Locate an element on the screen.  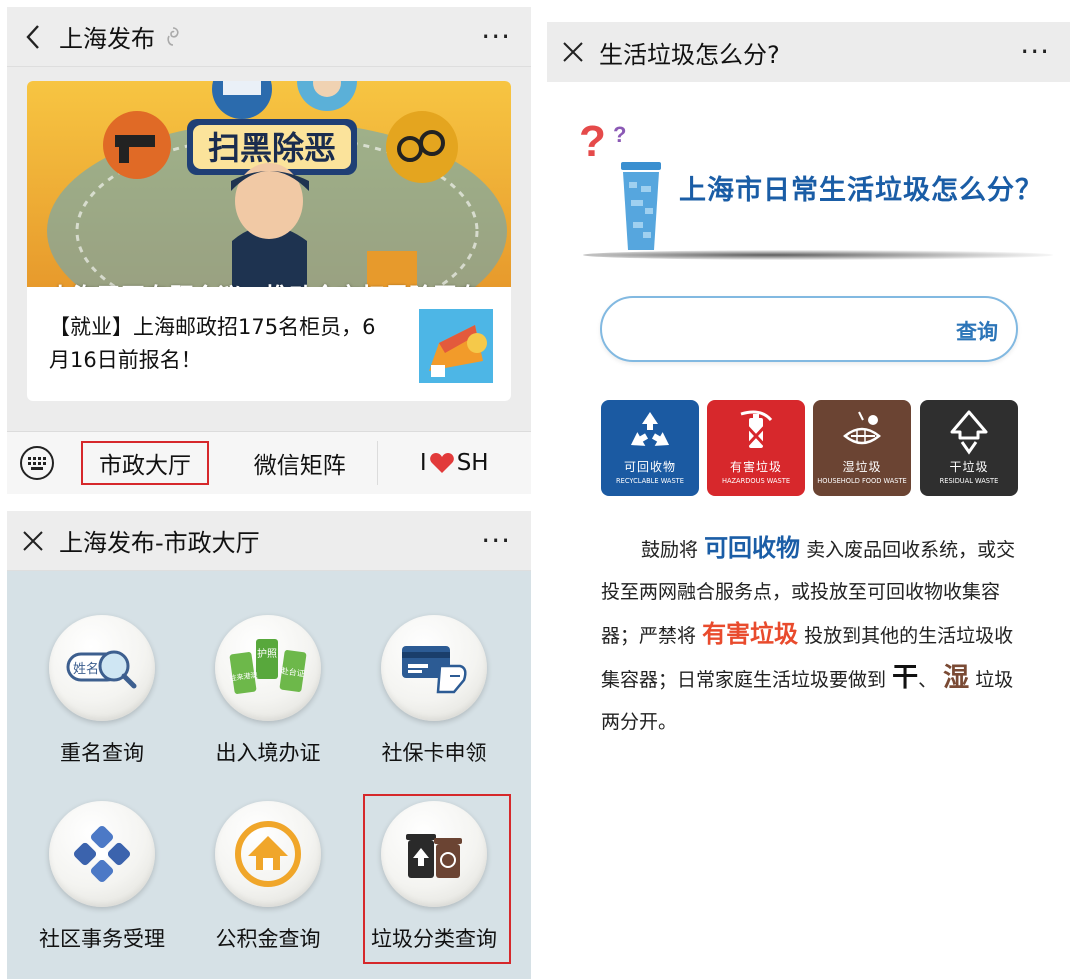
bin-en-label: RECYCLABLE WASTE is located at coordinates (650, 481).